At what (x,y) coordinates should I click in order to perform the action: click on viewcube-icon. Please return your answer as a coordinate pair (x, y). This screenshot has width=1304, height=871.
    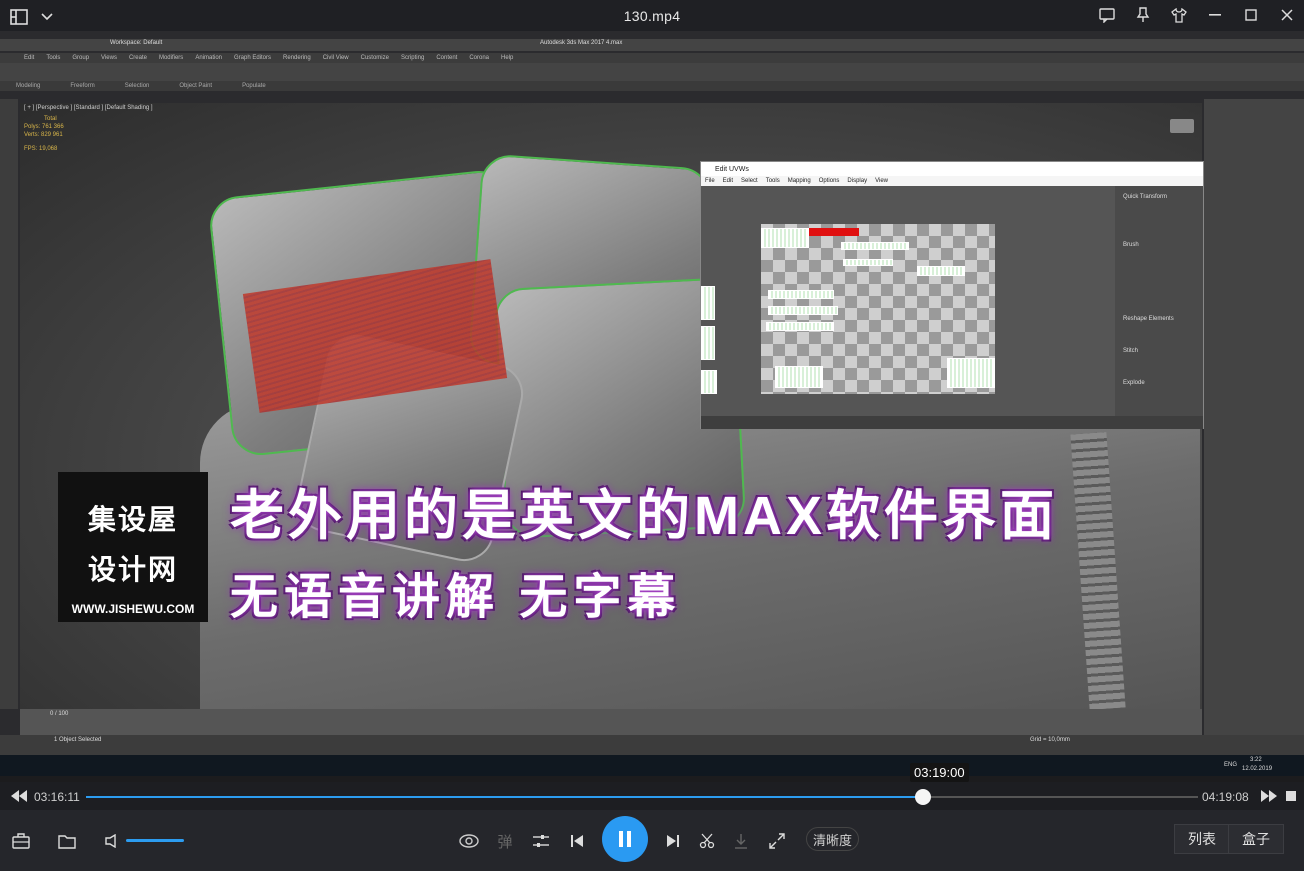
    Looking at the image, I should click on (1182, 126).